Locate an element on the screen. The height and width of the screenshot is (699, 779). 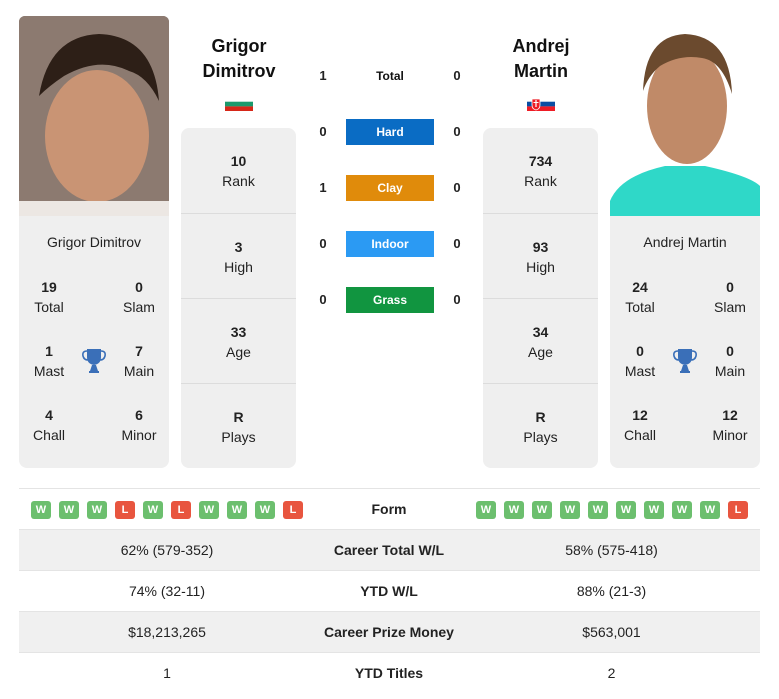
bulgaria-flag-icon is located at coordinates (239, 104).